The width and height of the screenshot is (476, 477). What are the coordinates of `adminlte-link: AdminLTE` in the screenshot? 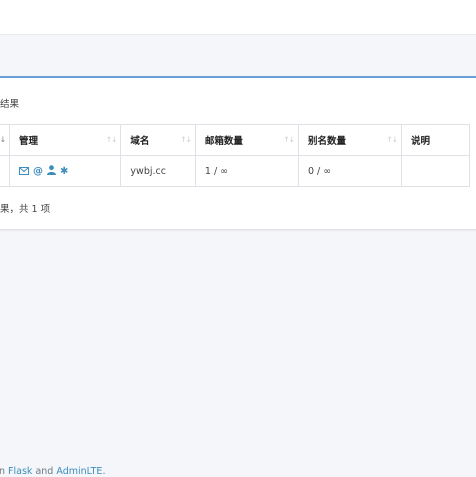 It's located at (79, 471).